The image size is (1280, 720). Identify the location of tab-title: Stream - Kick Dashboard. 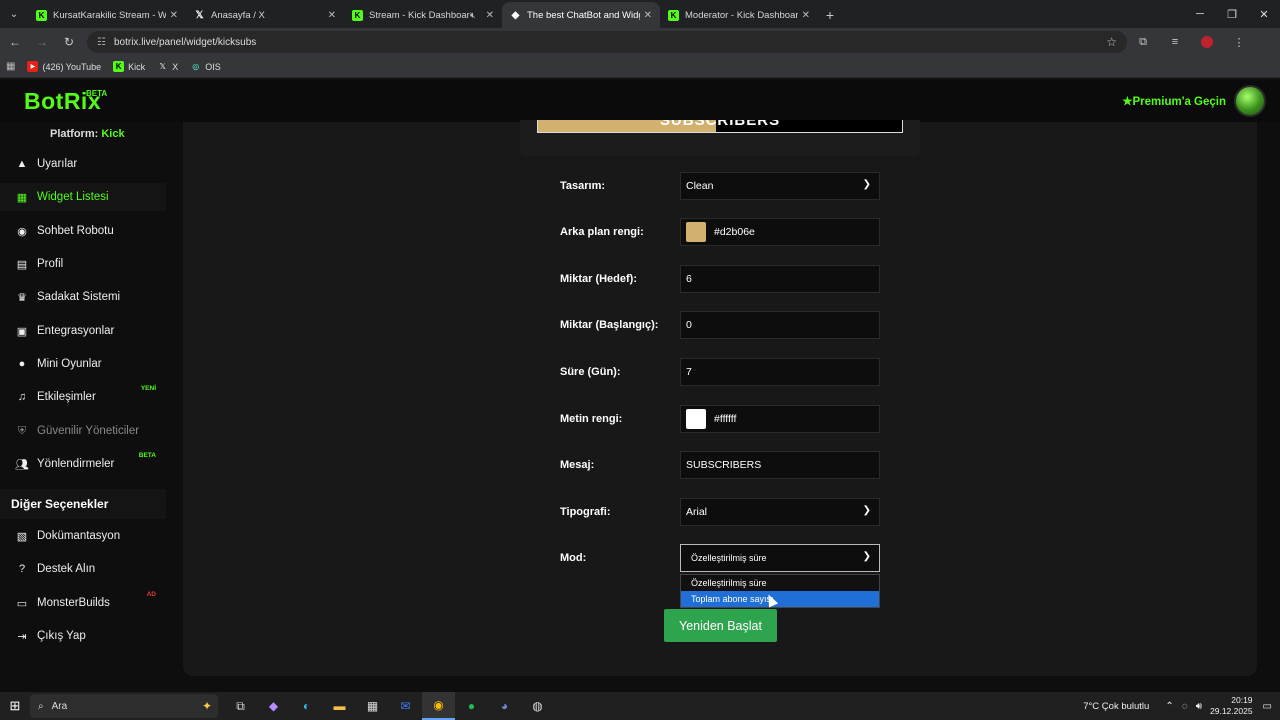
(419, 15).